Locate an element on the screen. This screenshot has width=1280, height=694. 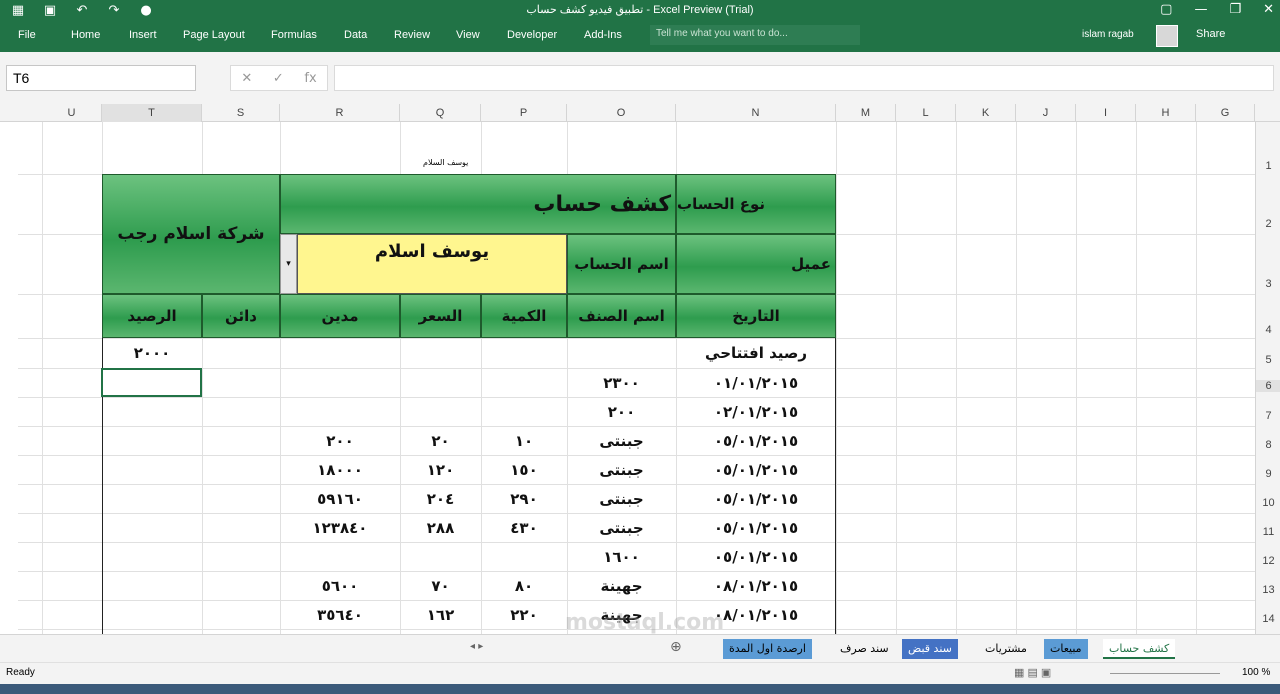
cancel-icon: ✕ is located at coordinates (246, 78).